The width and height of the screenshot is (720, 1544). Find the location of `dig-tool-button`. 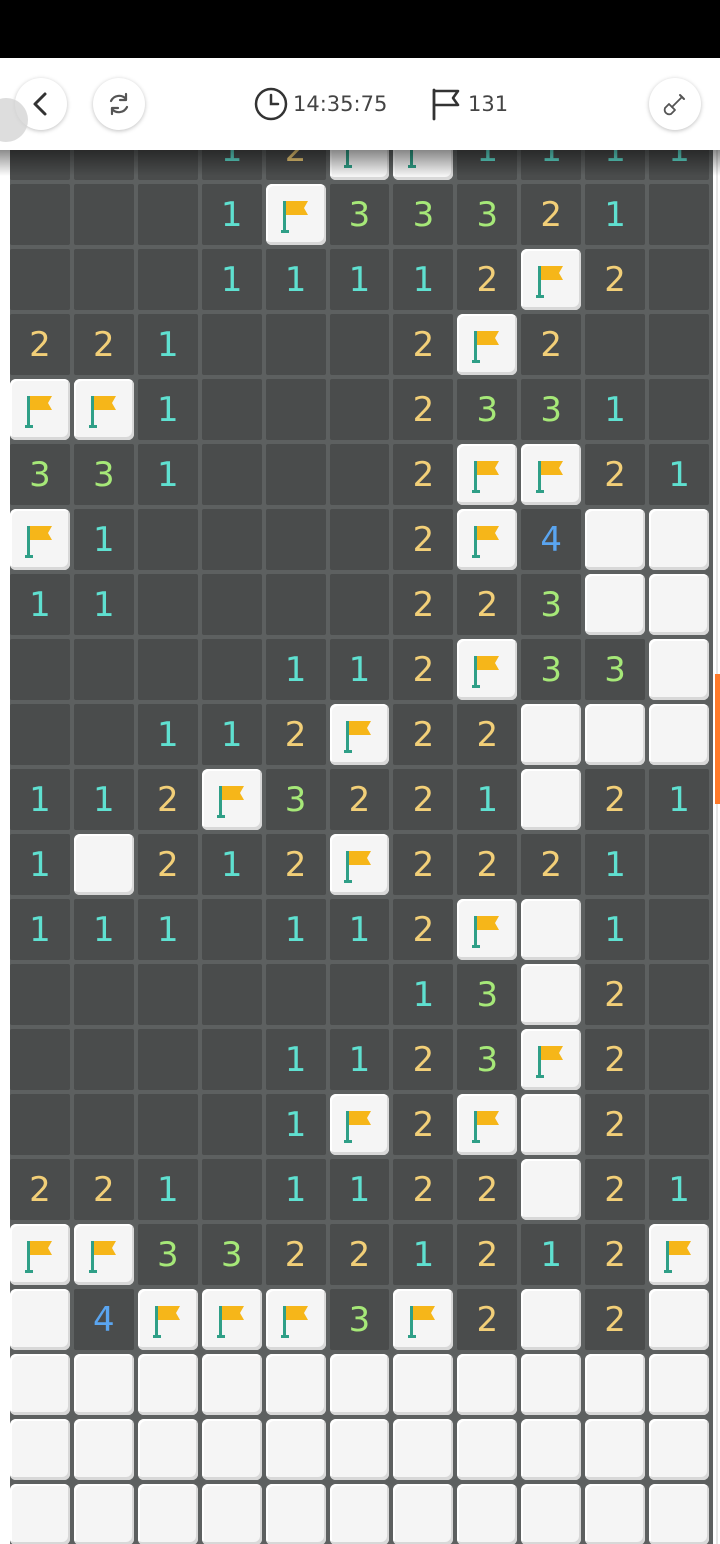

dig-tool-button is located at coordinates (675, 104).